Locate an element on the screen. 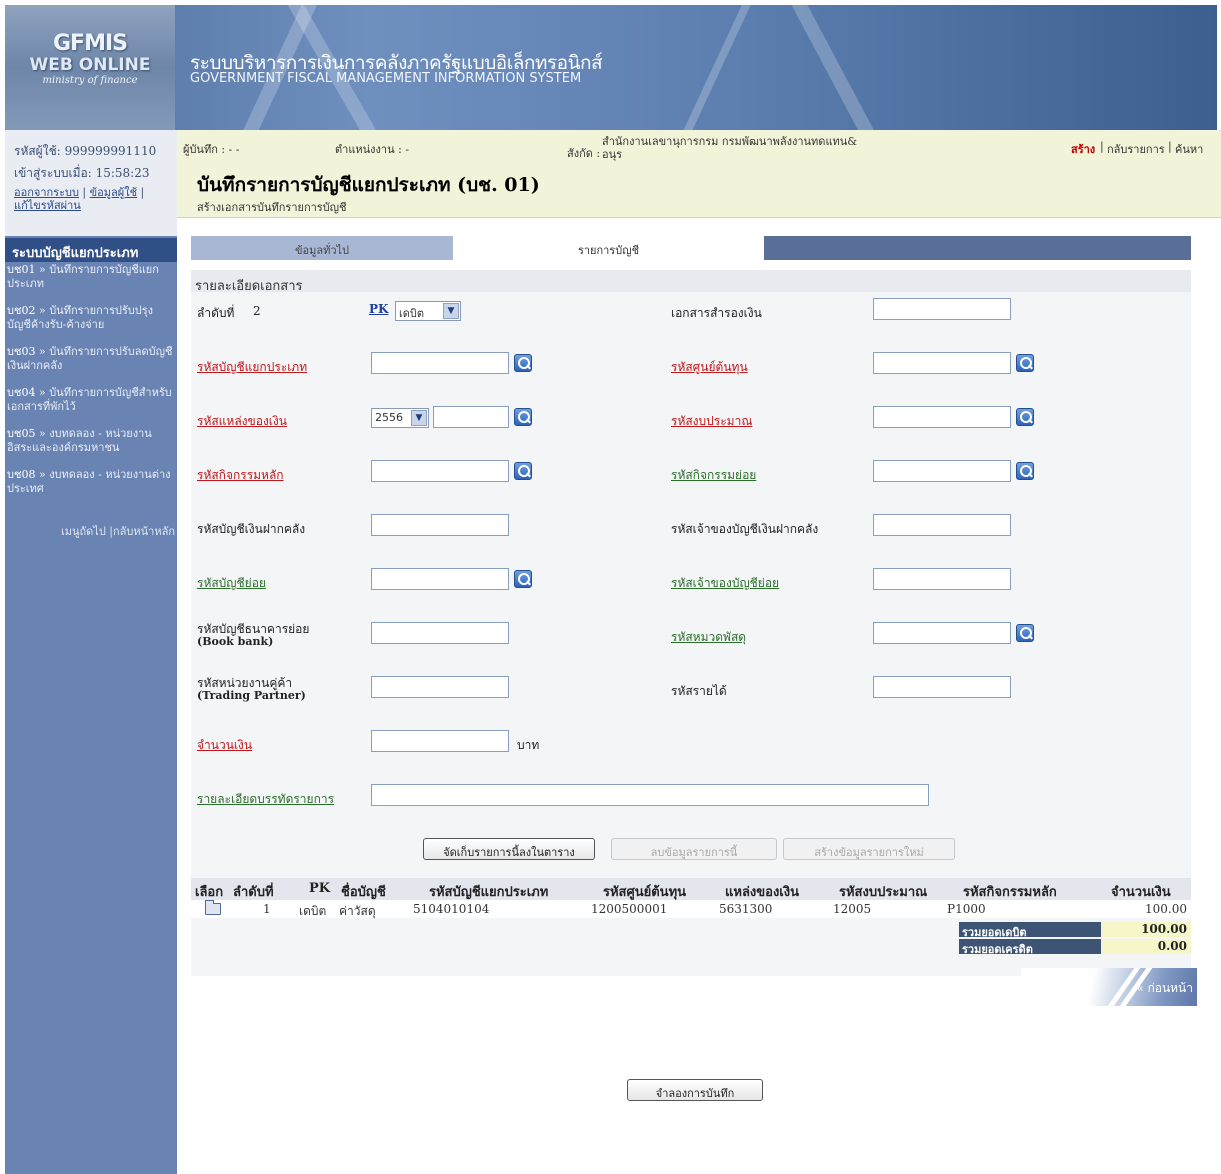  affiliation-label: สังกัด : is located at coordinates (584, 153).